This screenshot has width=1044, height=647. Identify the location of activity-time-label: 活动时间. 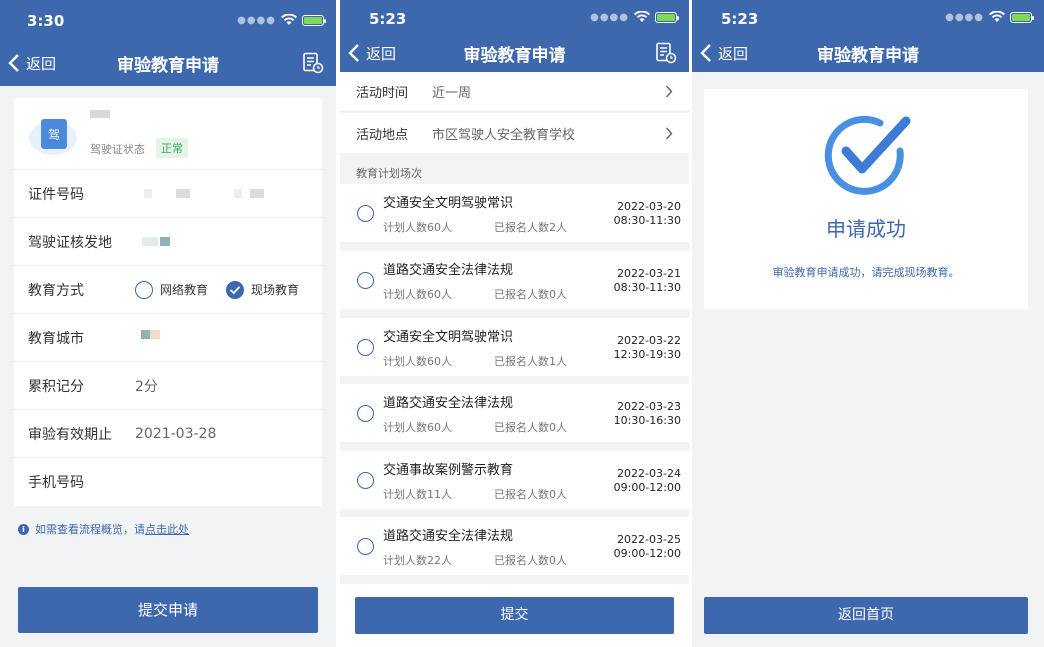
(382, 93).